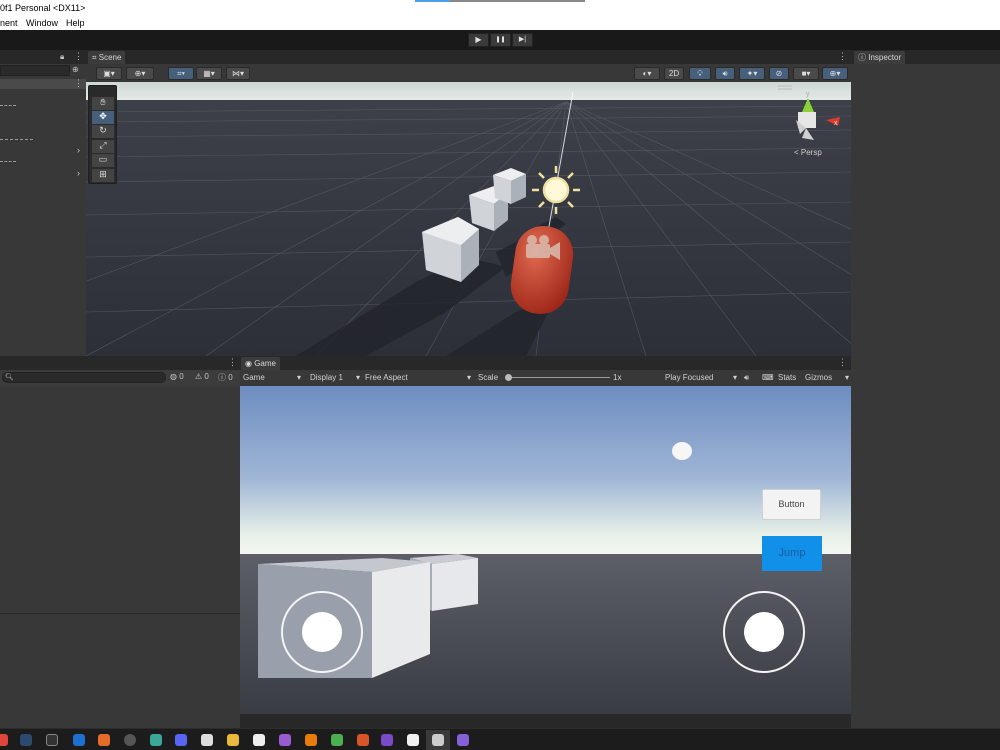  What do you see at coordinates (725, 73) in the screenshot?
I see `audio-icon: 🔊︎` at bounding box center [725, 73].